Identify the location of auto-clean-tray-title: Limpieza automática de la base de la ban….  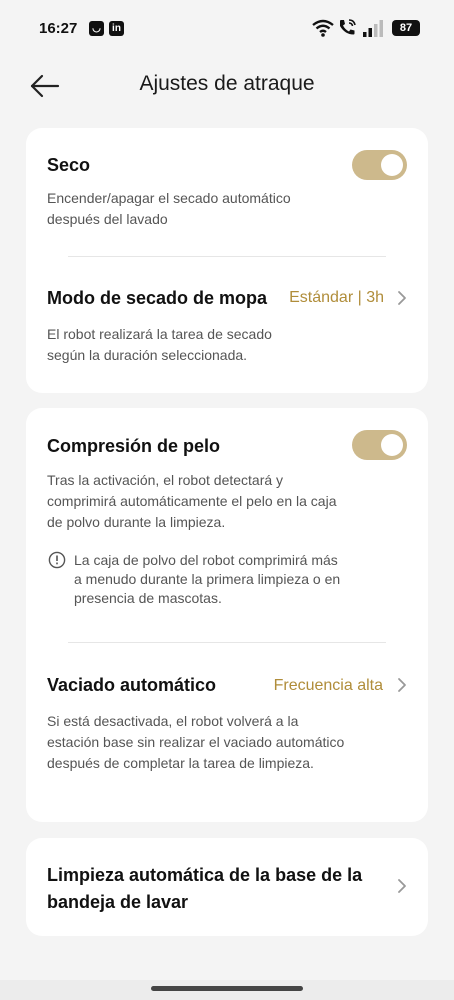
(205, 888).